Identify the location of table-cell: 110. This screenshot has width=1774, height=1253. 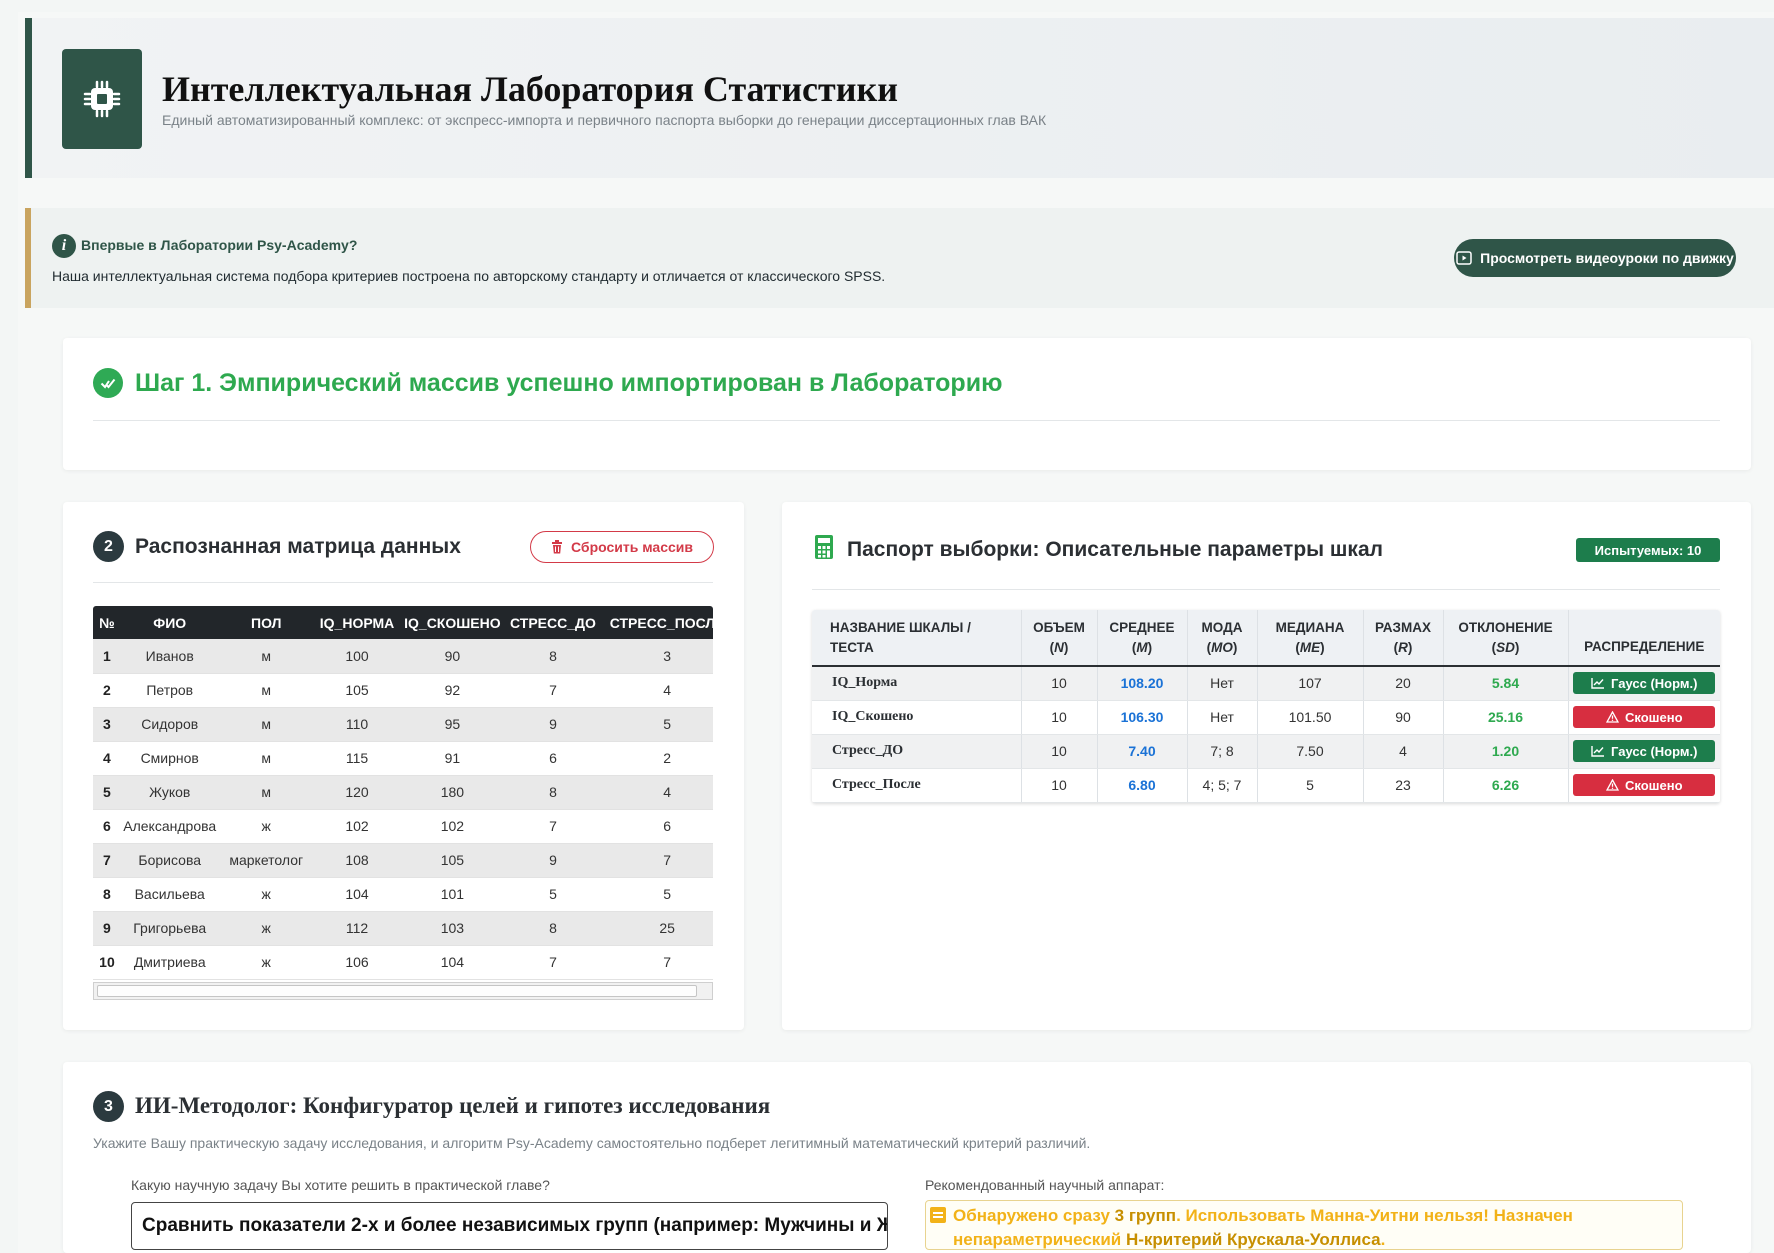
(357, 724).